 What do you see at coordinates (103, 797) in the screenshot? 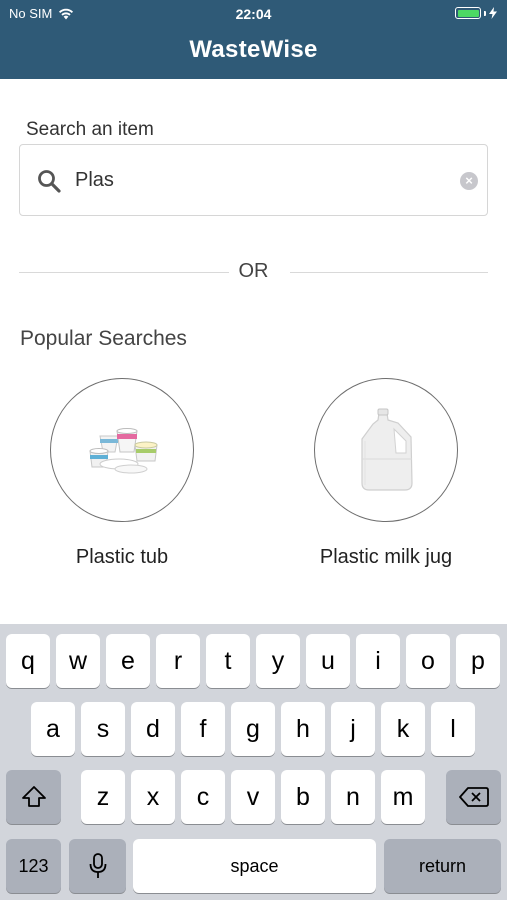
I see `key-z: z` at bounding box center [103, 797].